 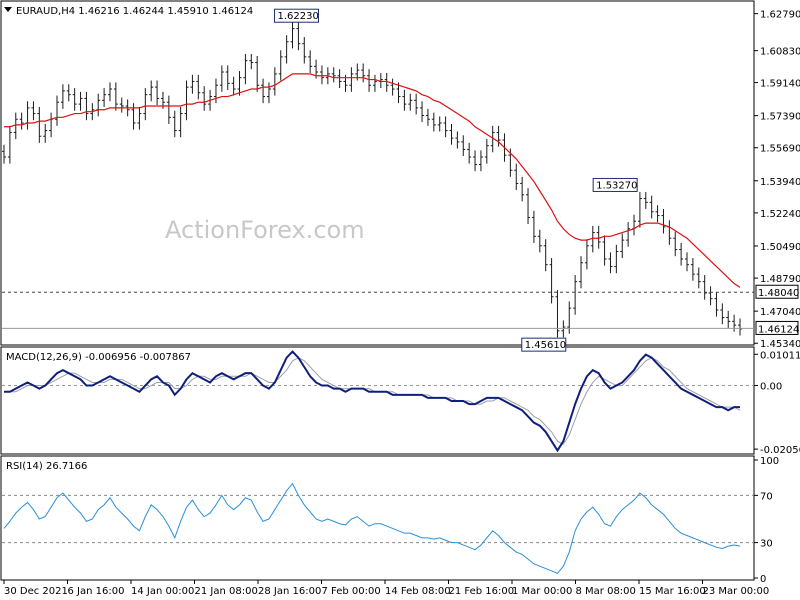 What do you see at coordinates (482, 591) in the screenshot?
I see `x-tick-label: 21 Feb 16:00` at bounding box center [482, 591].